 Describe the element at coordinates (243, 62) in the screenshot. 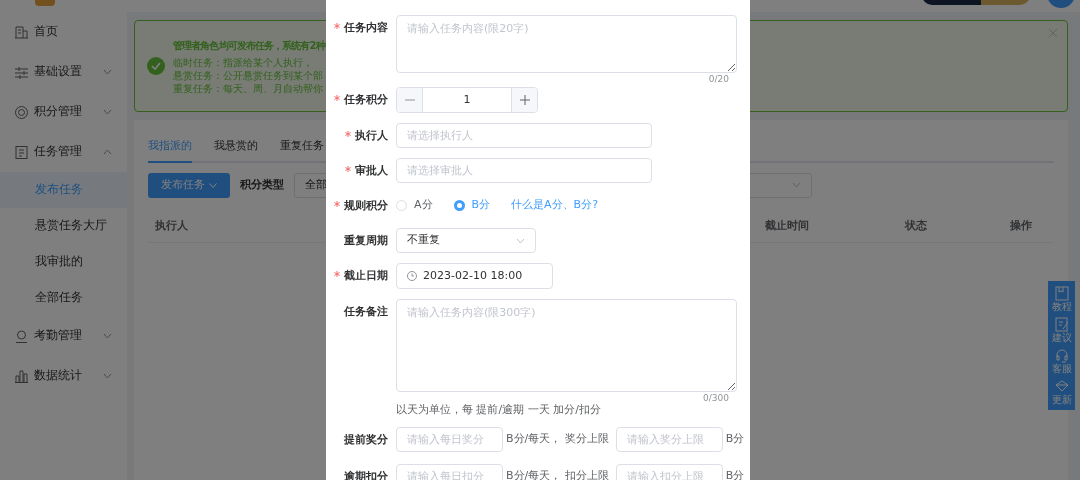

I see `alert-text: 临时任务：指派给某个人执行，` at that location.